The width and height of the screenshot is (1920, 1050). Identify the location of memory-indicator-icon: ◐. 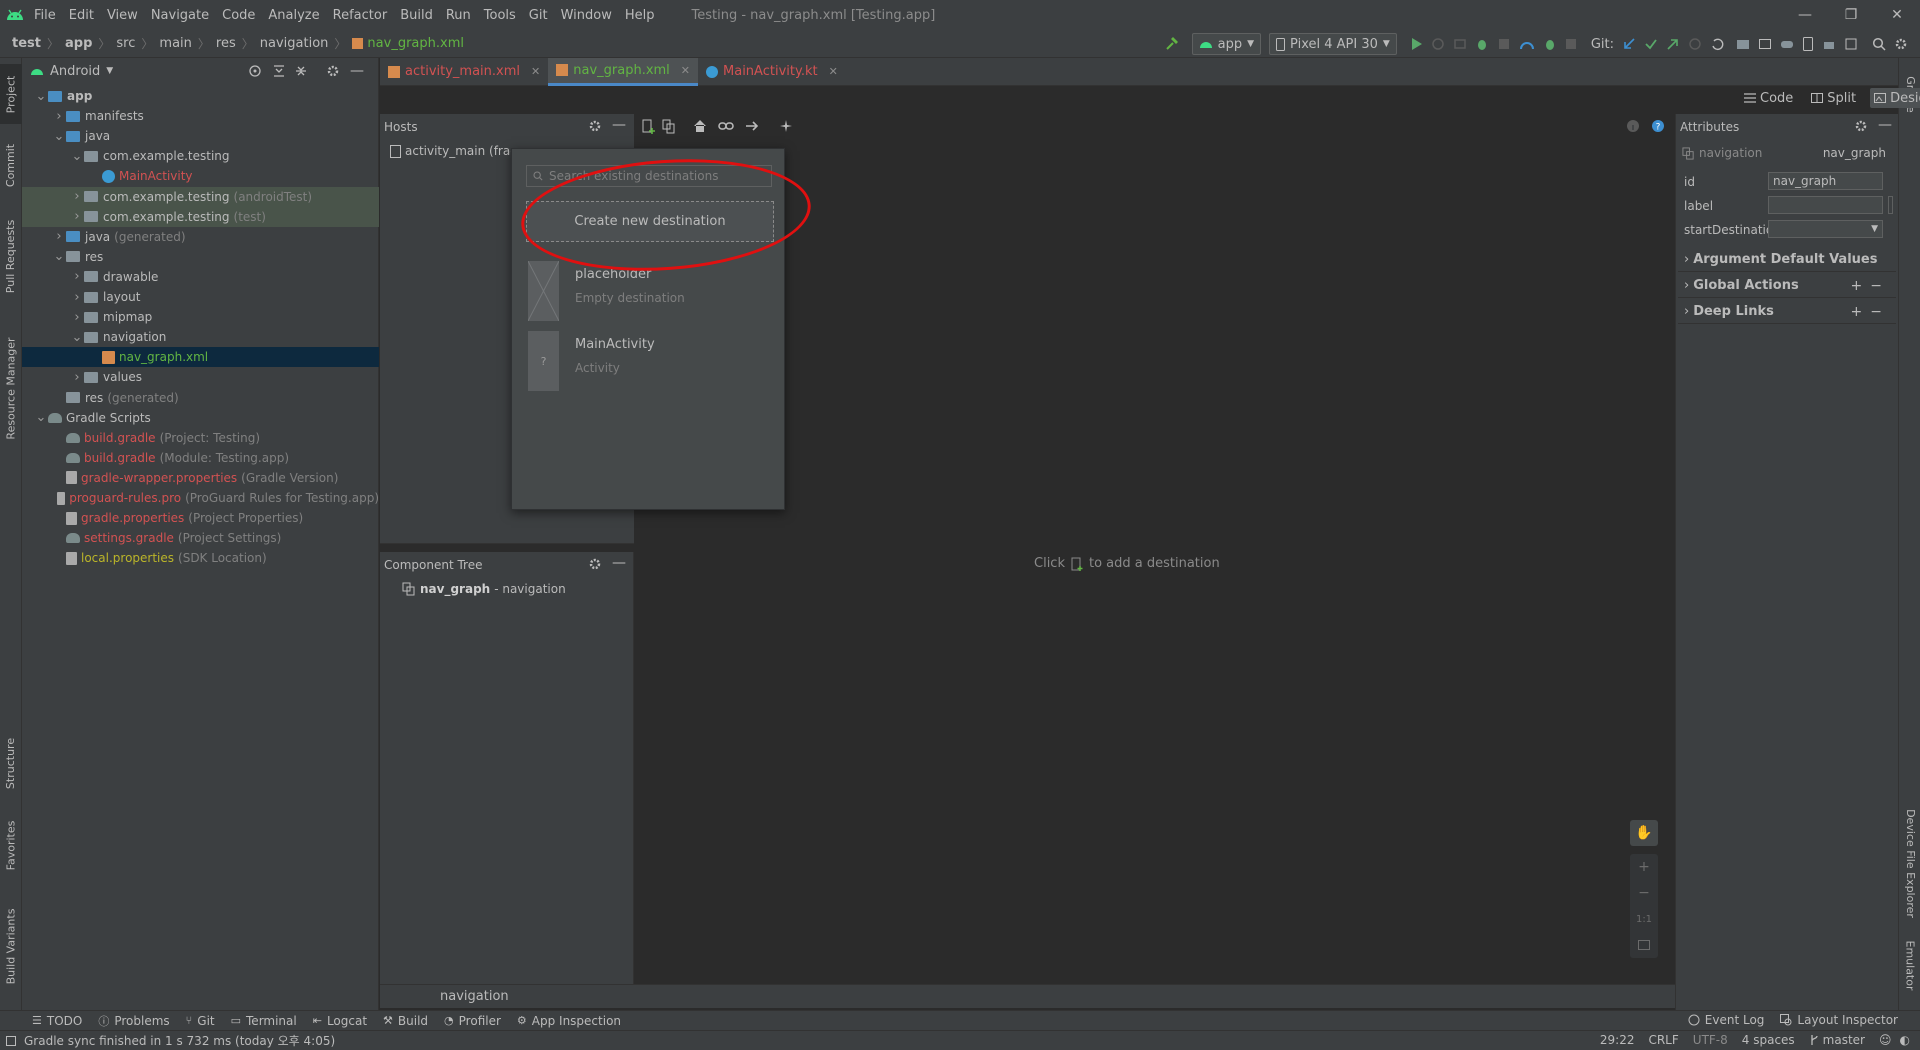
(1905, 1040).